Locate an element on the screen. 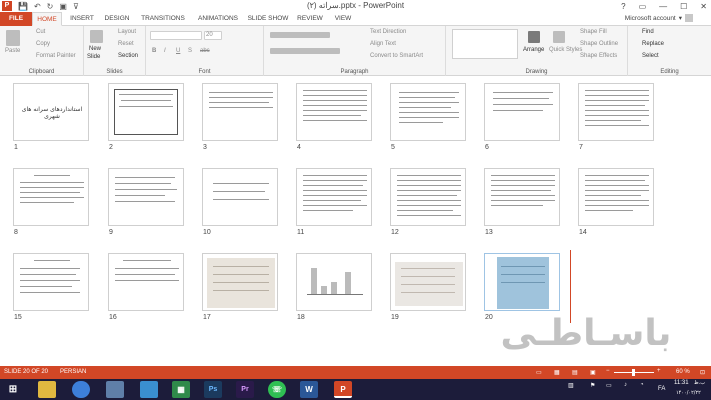 The width and height of the screenshot is (711, 400). premiere-icon: Pr is located at coordinates (245, 389).